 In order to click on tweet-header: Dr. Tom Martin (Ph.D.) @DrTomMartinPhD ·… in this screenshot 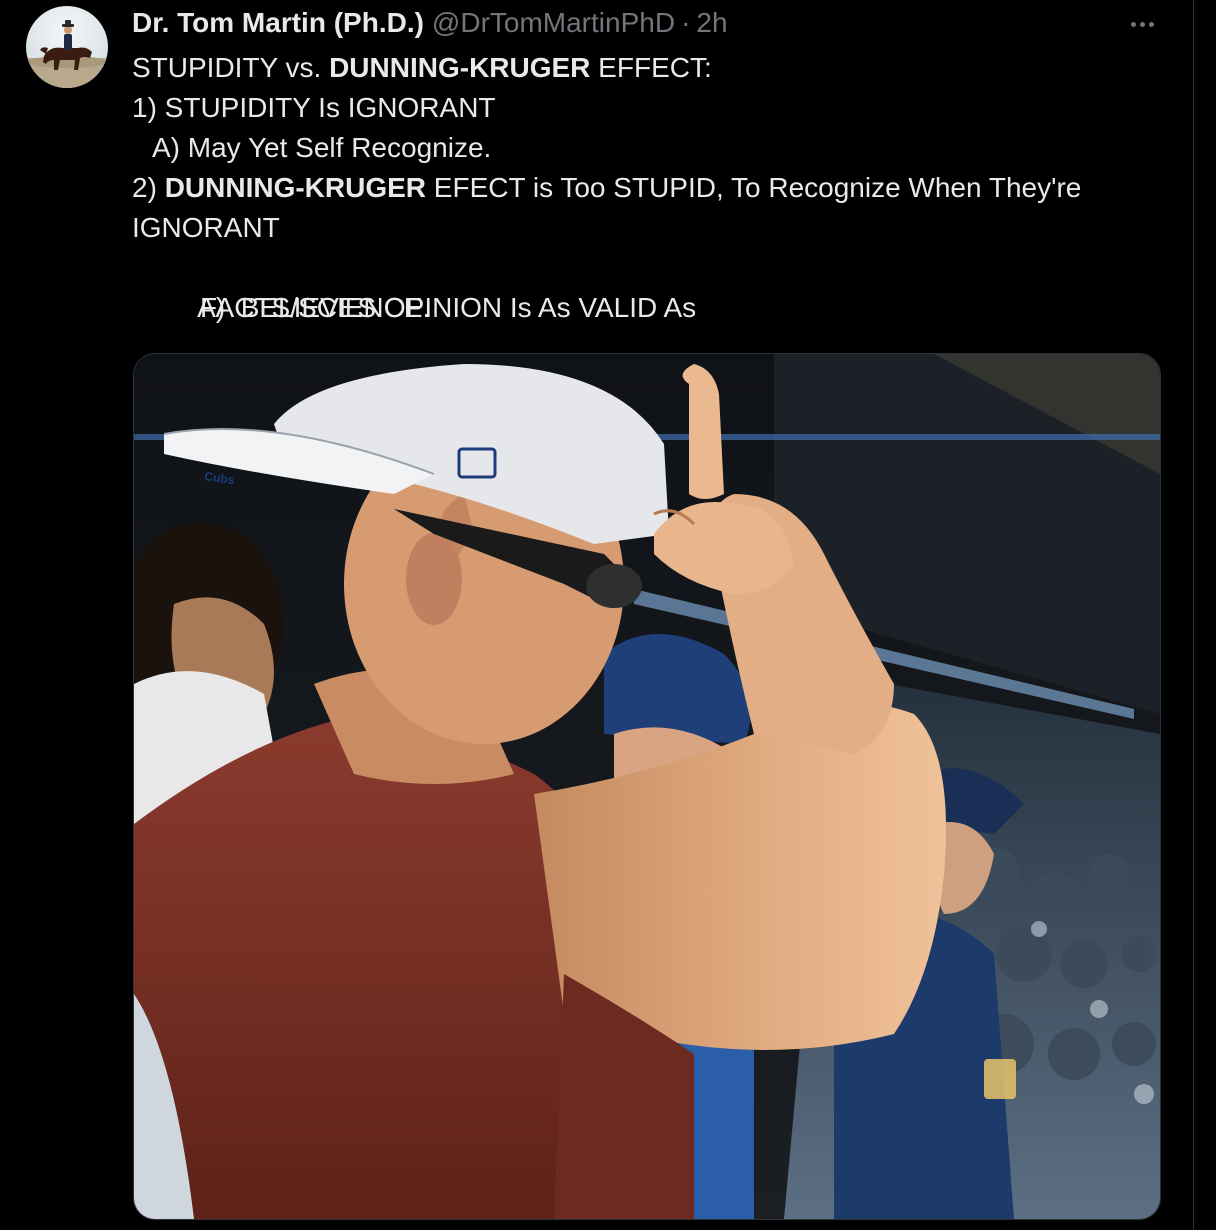, I will do `click(430, 23)`.